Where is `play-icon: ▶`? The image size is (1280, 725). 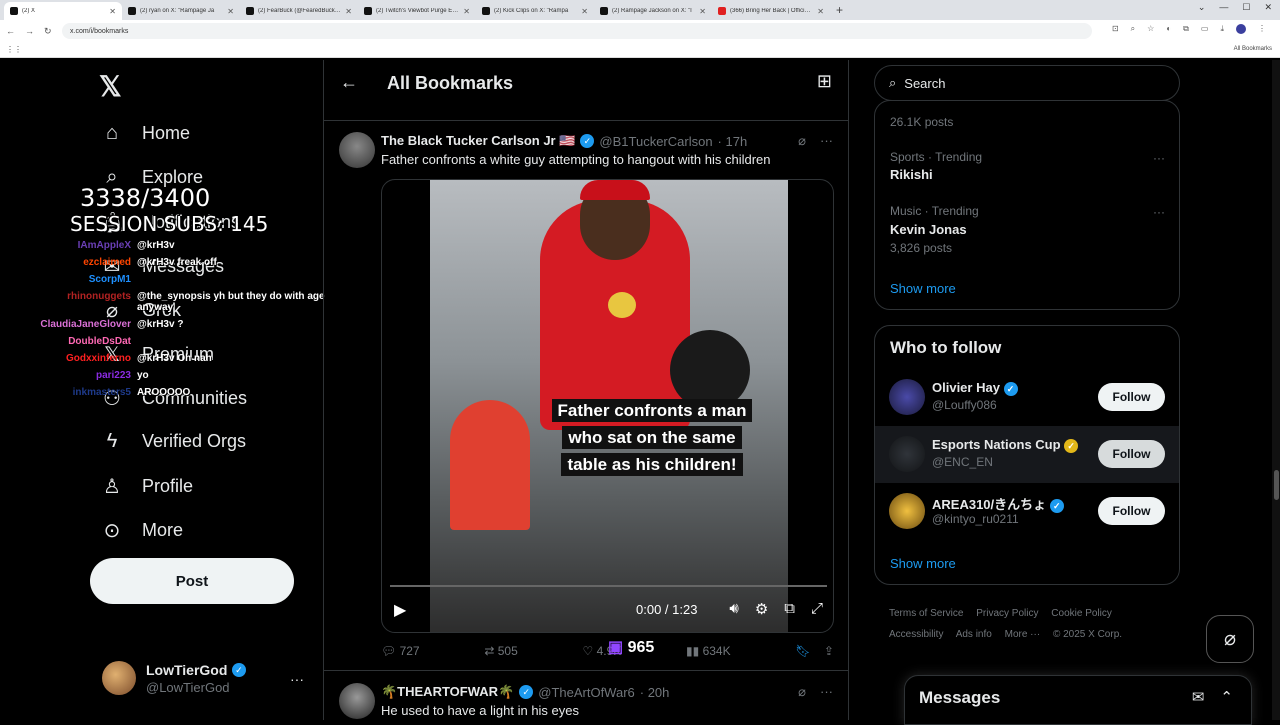 play-icon: ▶ is located at coordinates (400, 610).